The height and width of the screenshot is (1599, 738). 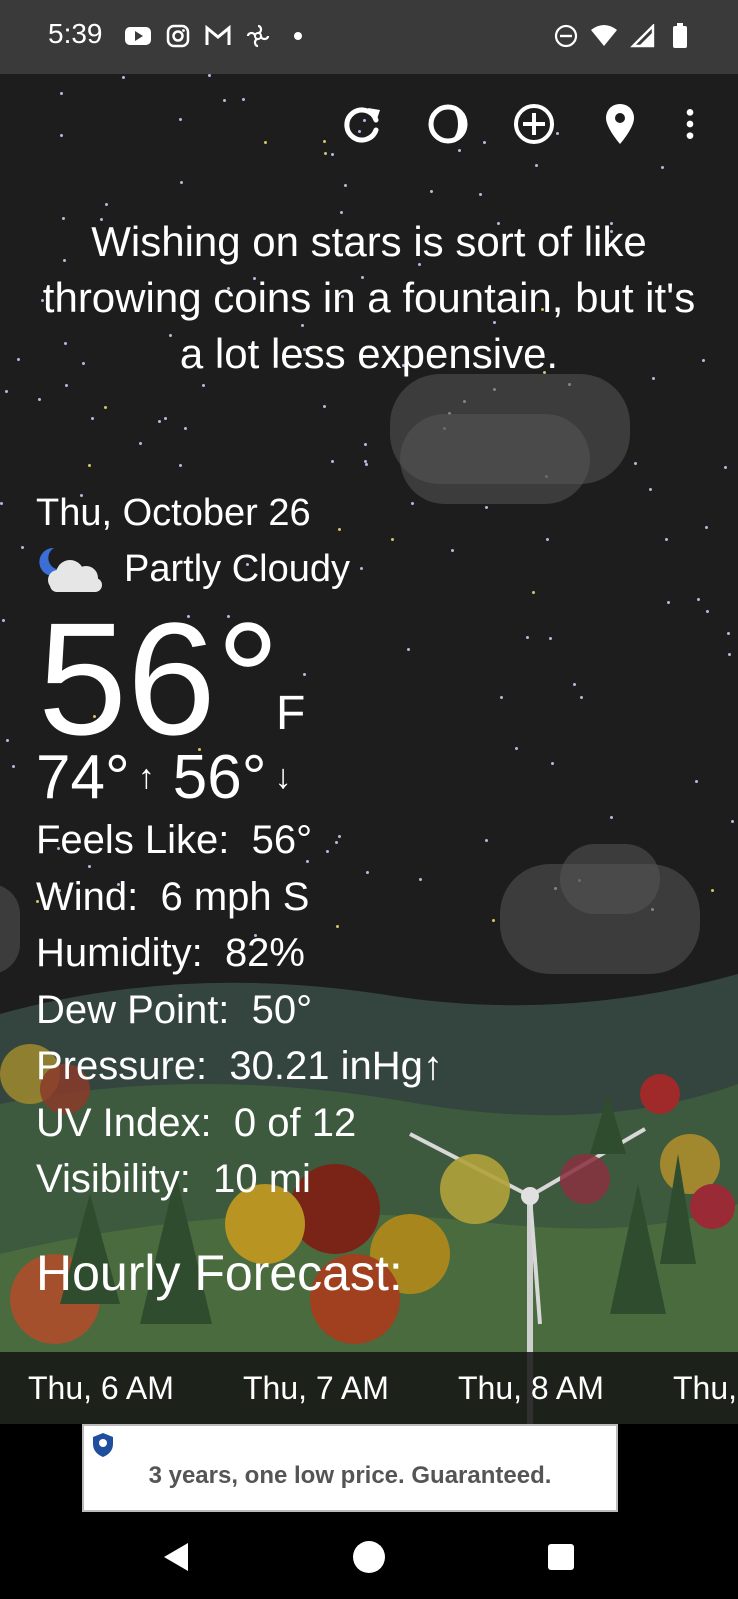 What do you see at coordinates (680, 36) in the screenshot?
I see `battery-icon` at bounding box center [680, 36].